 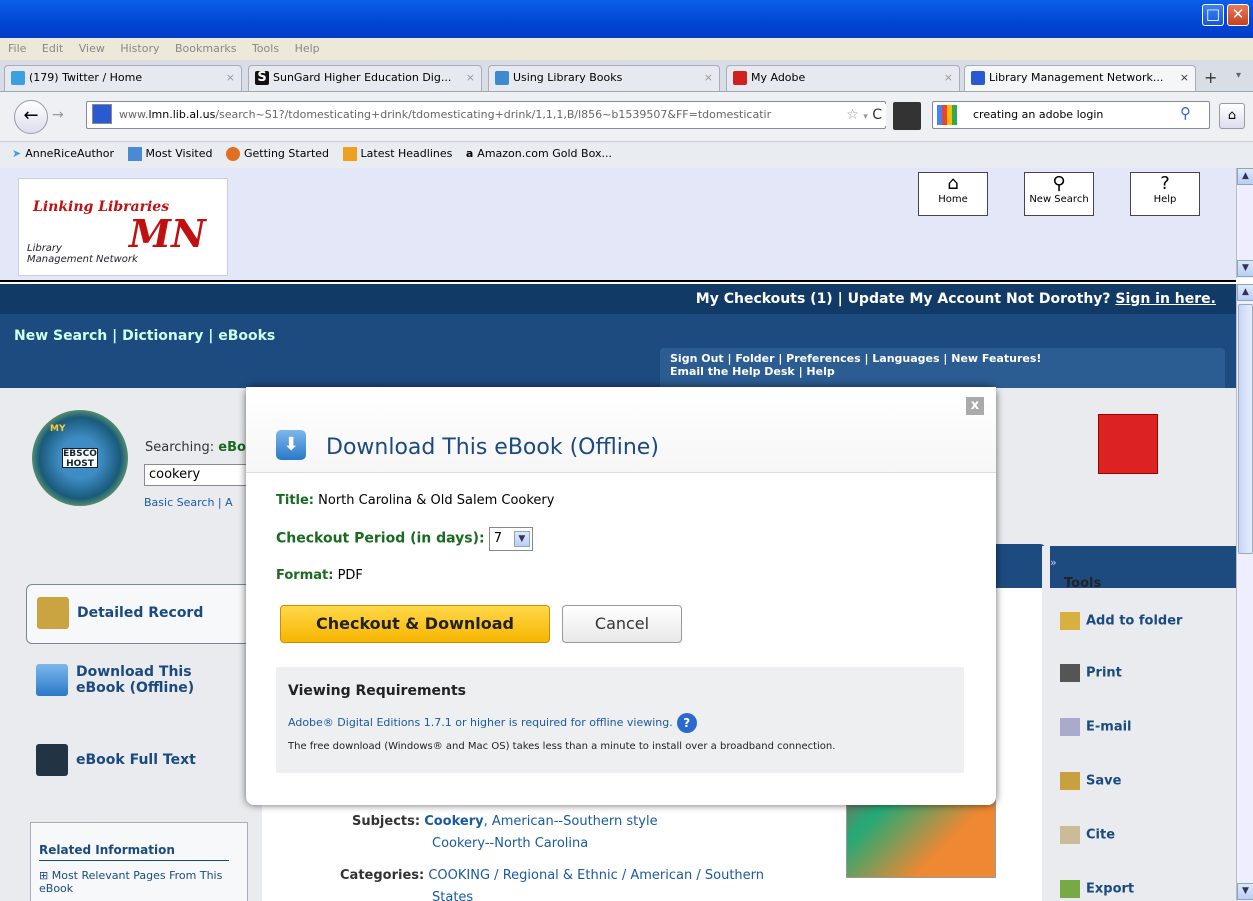 What do you see at coordinates (953, 199) in the screenshot?
I see `home-label: Home` at bounding box center [953, 199].